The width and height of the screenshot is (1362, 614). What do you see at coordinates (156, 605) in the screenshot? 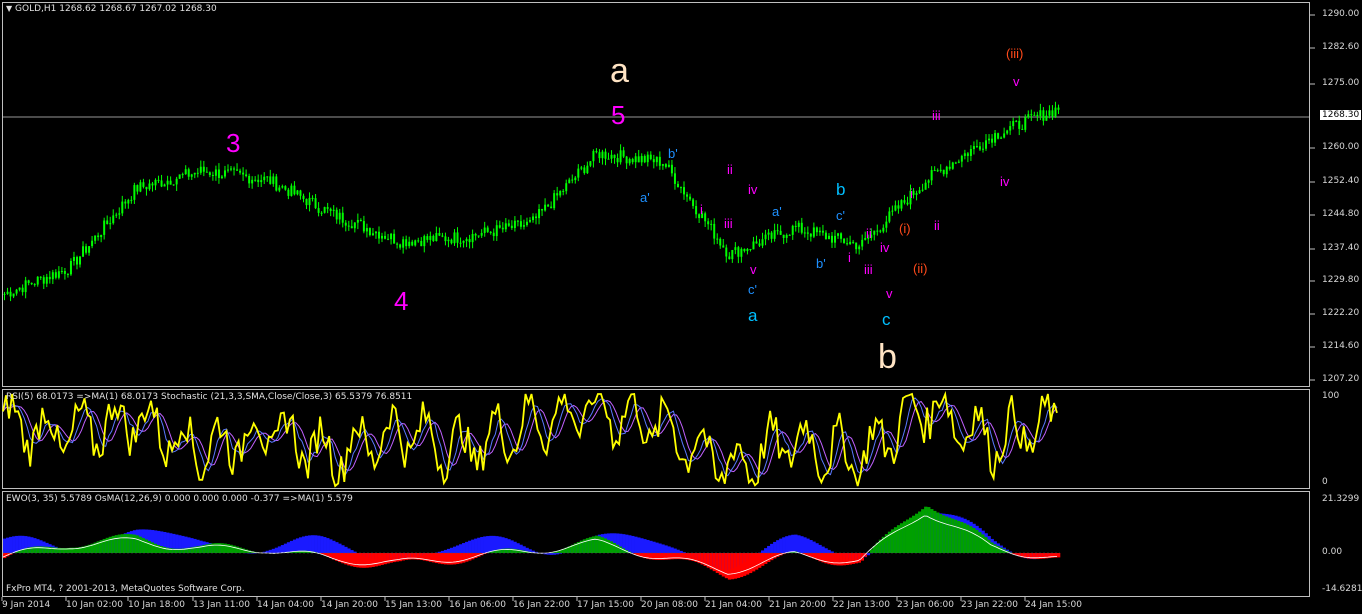
I see `time-tick-label: 10 Jan 18:00` at bounding box center [156, 605].